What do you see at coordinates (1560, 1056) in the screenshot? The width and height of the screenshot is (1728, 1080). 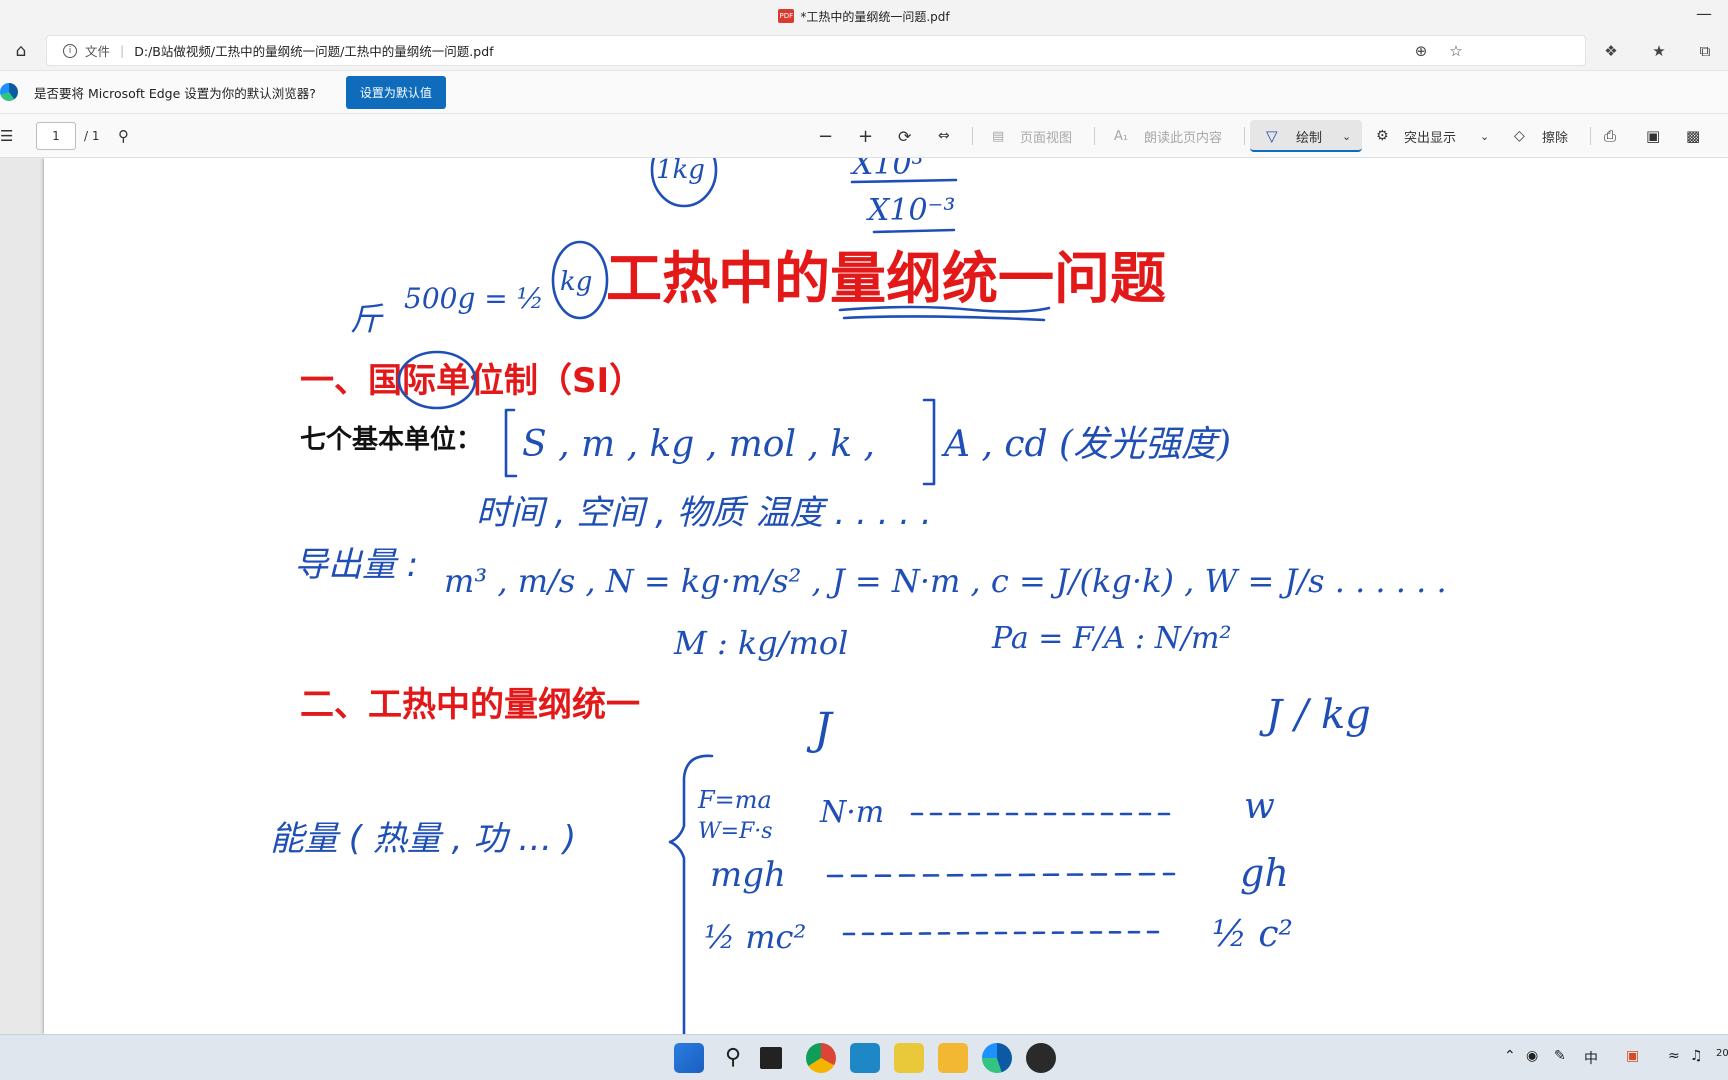 I see `pen-icon: ✎` at bounding box center [1560, 1056].